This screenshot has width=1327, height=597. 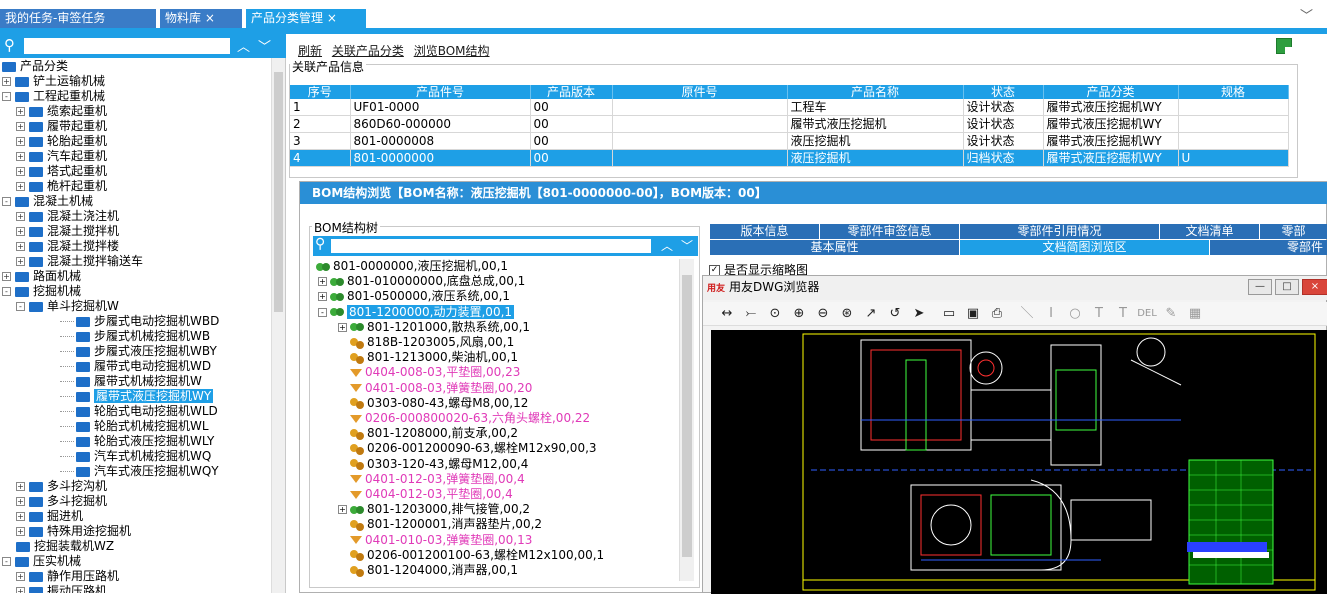 What do you see at coordinates (491, 246) in the screenshot?
I see `bom-search-input` at bounding box center [491, 246].